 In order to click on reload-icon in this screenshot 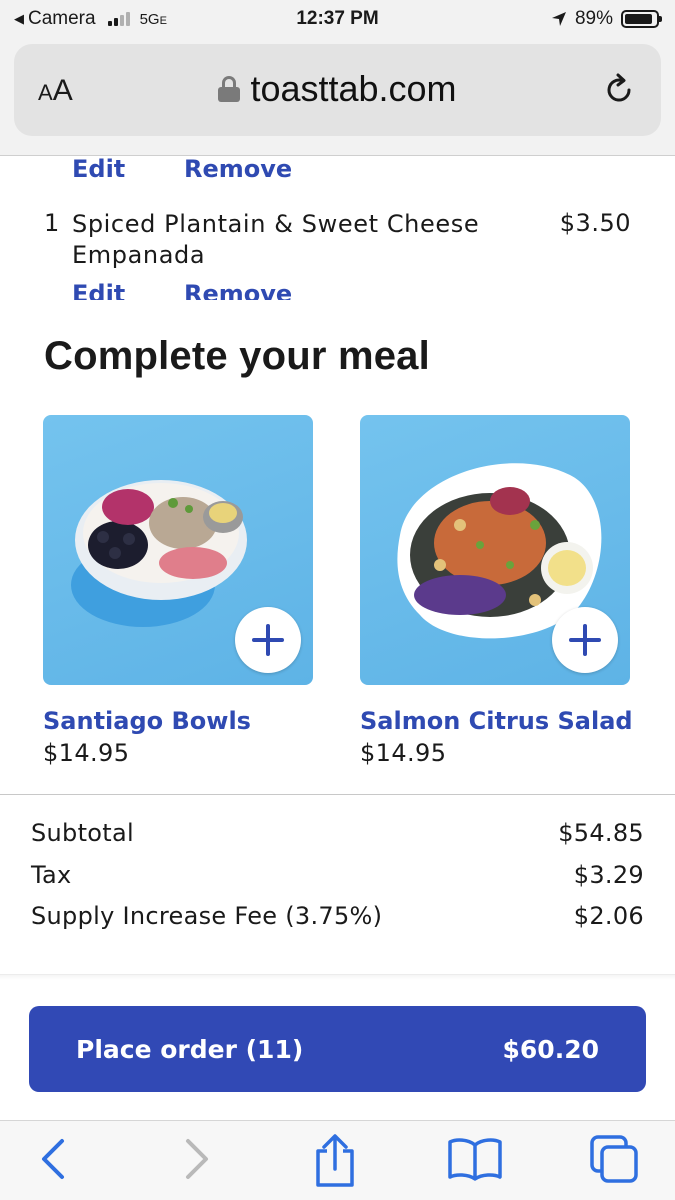, I will do `click(619, 90)`.